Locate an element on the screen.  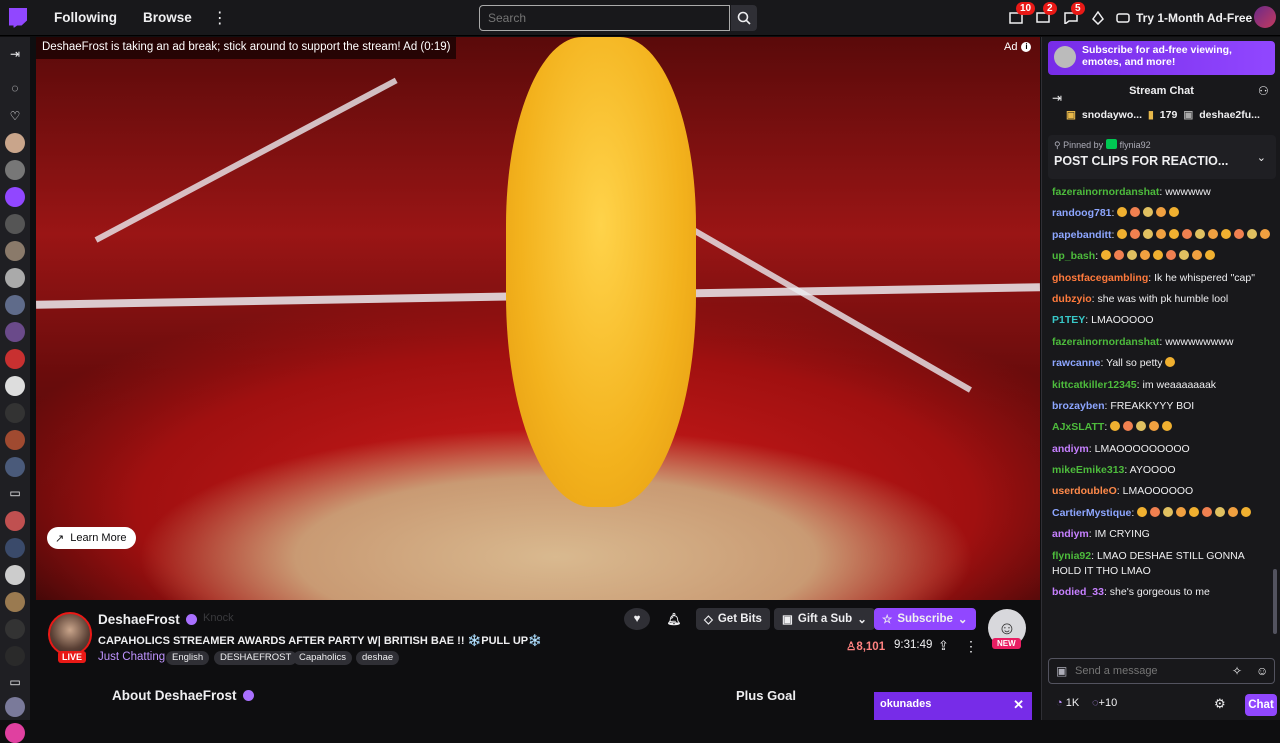
chat-username: bodied_33 is located at coordinates (1078, 592).